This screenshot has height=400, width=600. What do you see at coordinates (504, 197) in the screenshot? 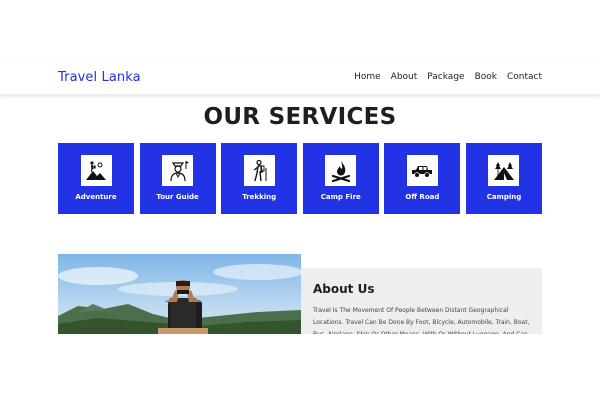
I see `service-label: Camping` at bounding box center [504, 197].